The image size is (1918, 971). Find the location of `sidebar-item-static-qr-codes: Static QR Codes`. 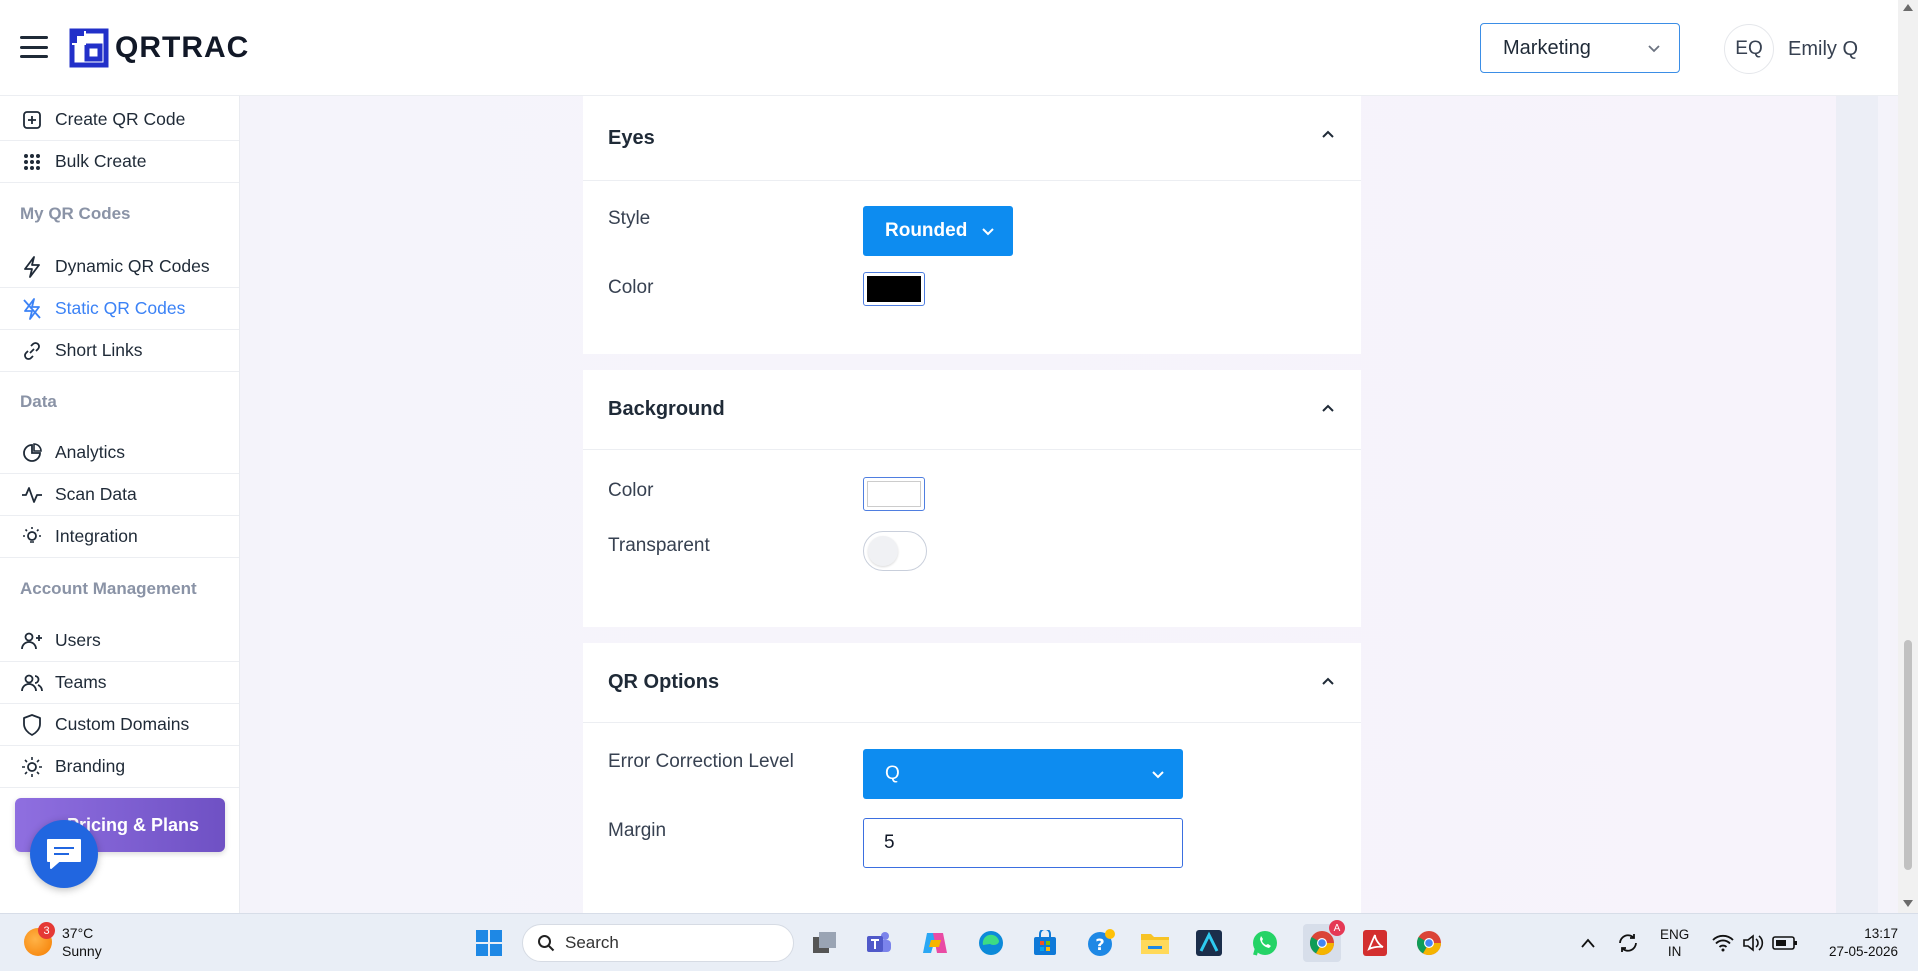

sidebar-item-static-qr-codes: Static QR Codes is located at coordinates (119, 309).